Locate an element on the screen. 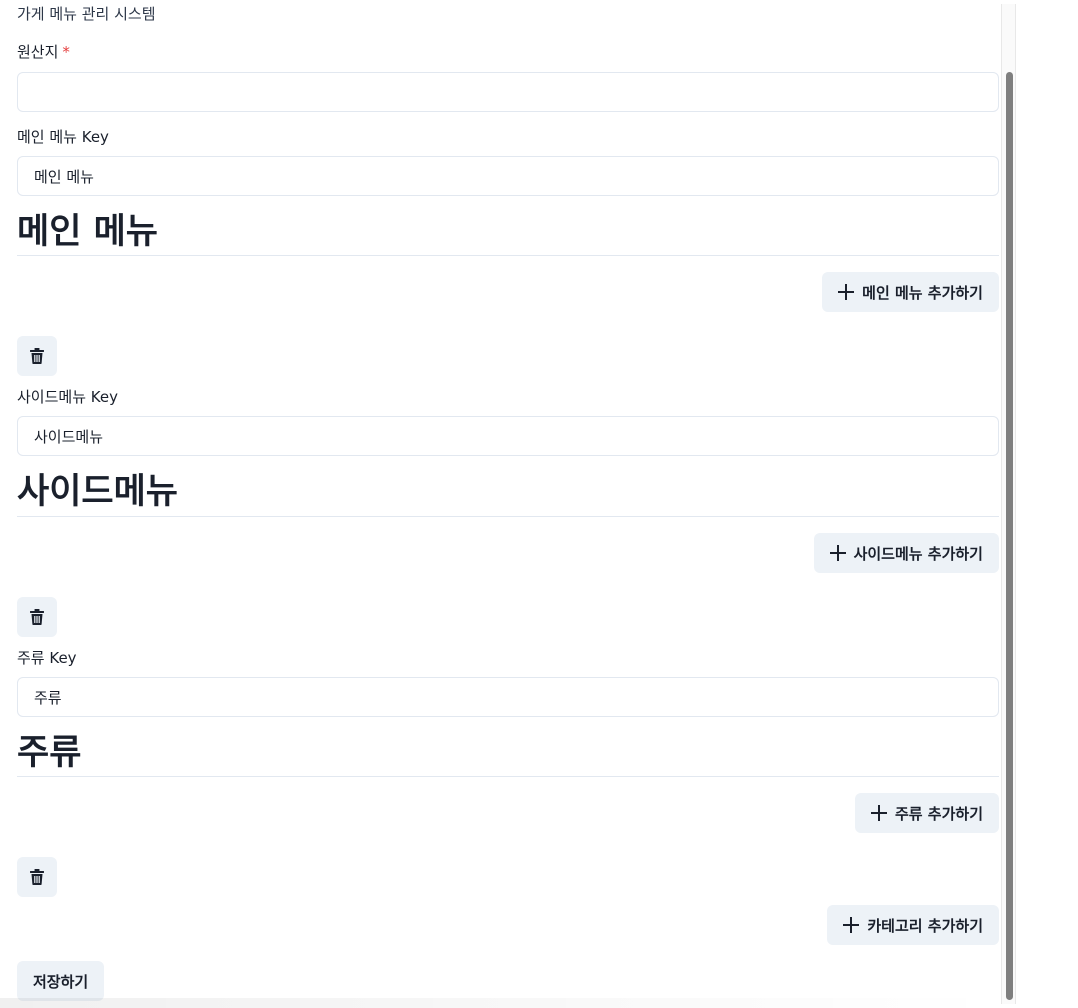 The image size is (1078, 1008). add-drinks-button: 주류 추가하기 is located at coordinates (926, 813).